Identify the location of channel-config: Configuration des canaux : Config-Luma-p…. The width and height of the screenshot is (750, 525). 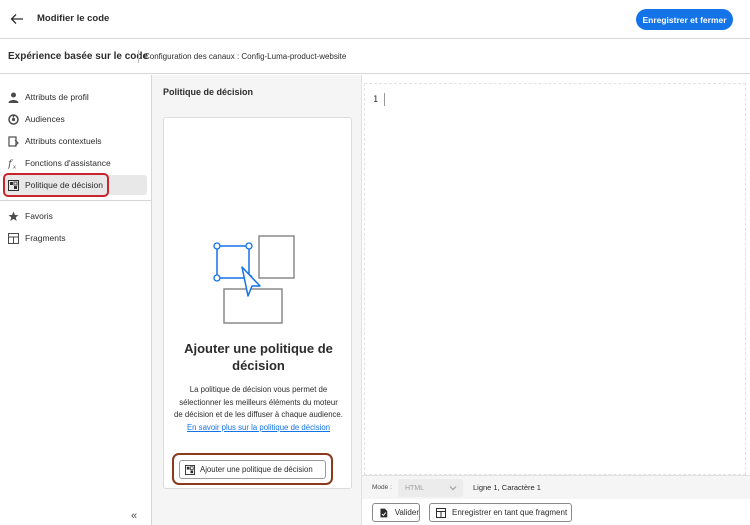
(245, 56).